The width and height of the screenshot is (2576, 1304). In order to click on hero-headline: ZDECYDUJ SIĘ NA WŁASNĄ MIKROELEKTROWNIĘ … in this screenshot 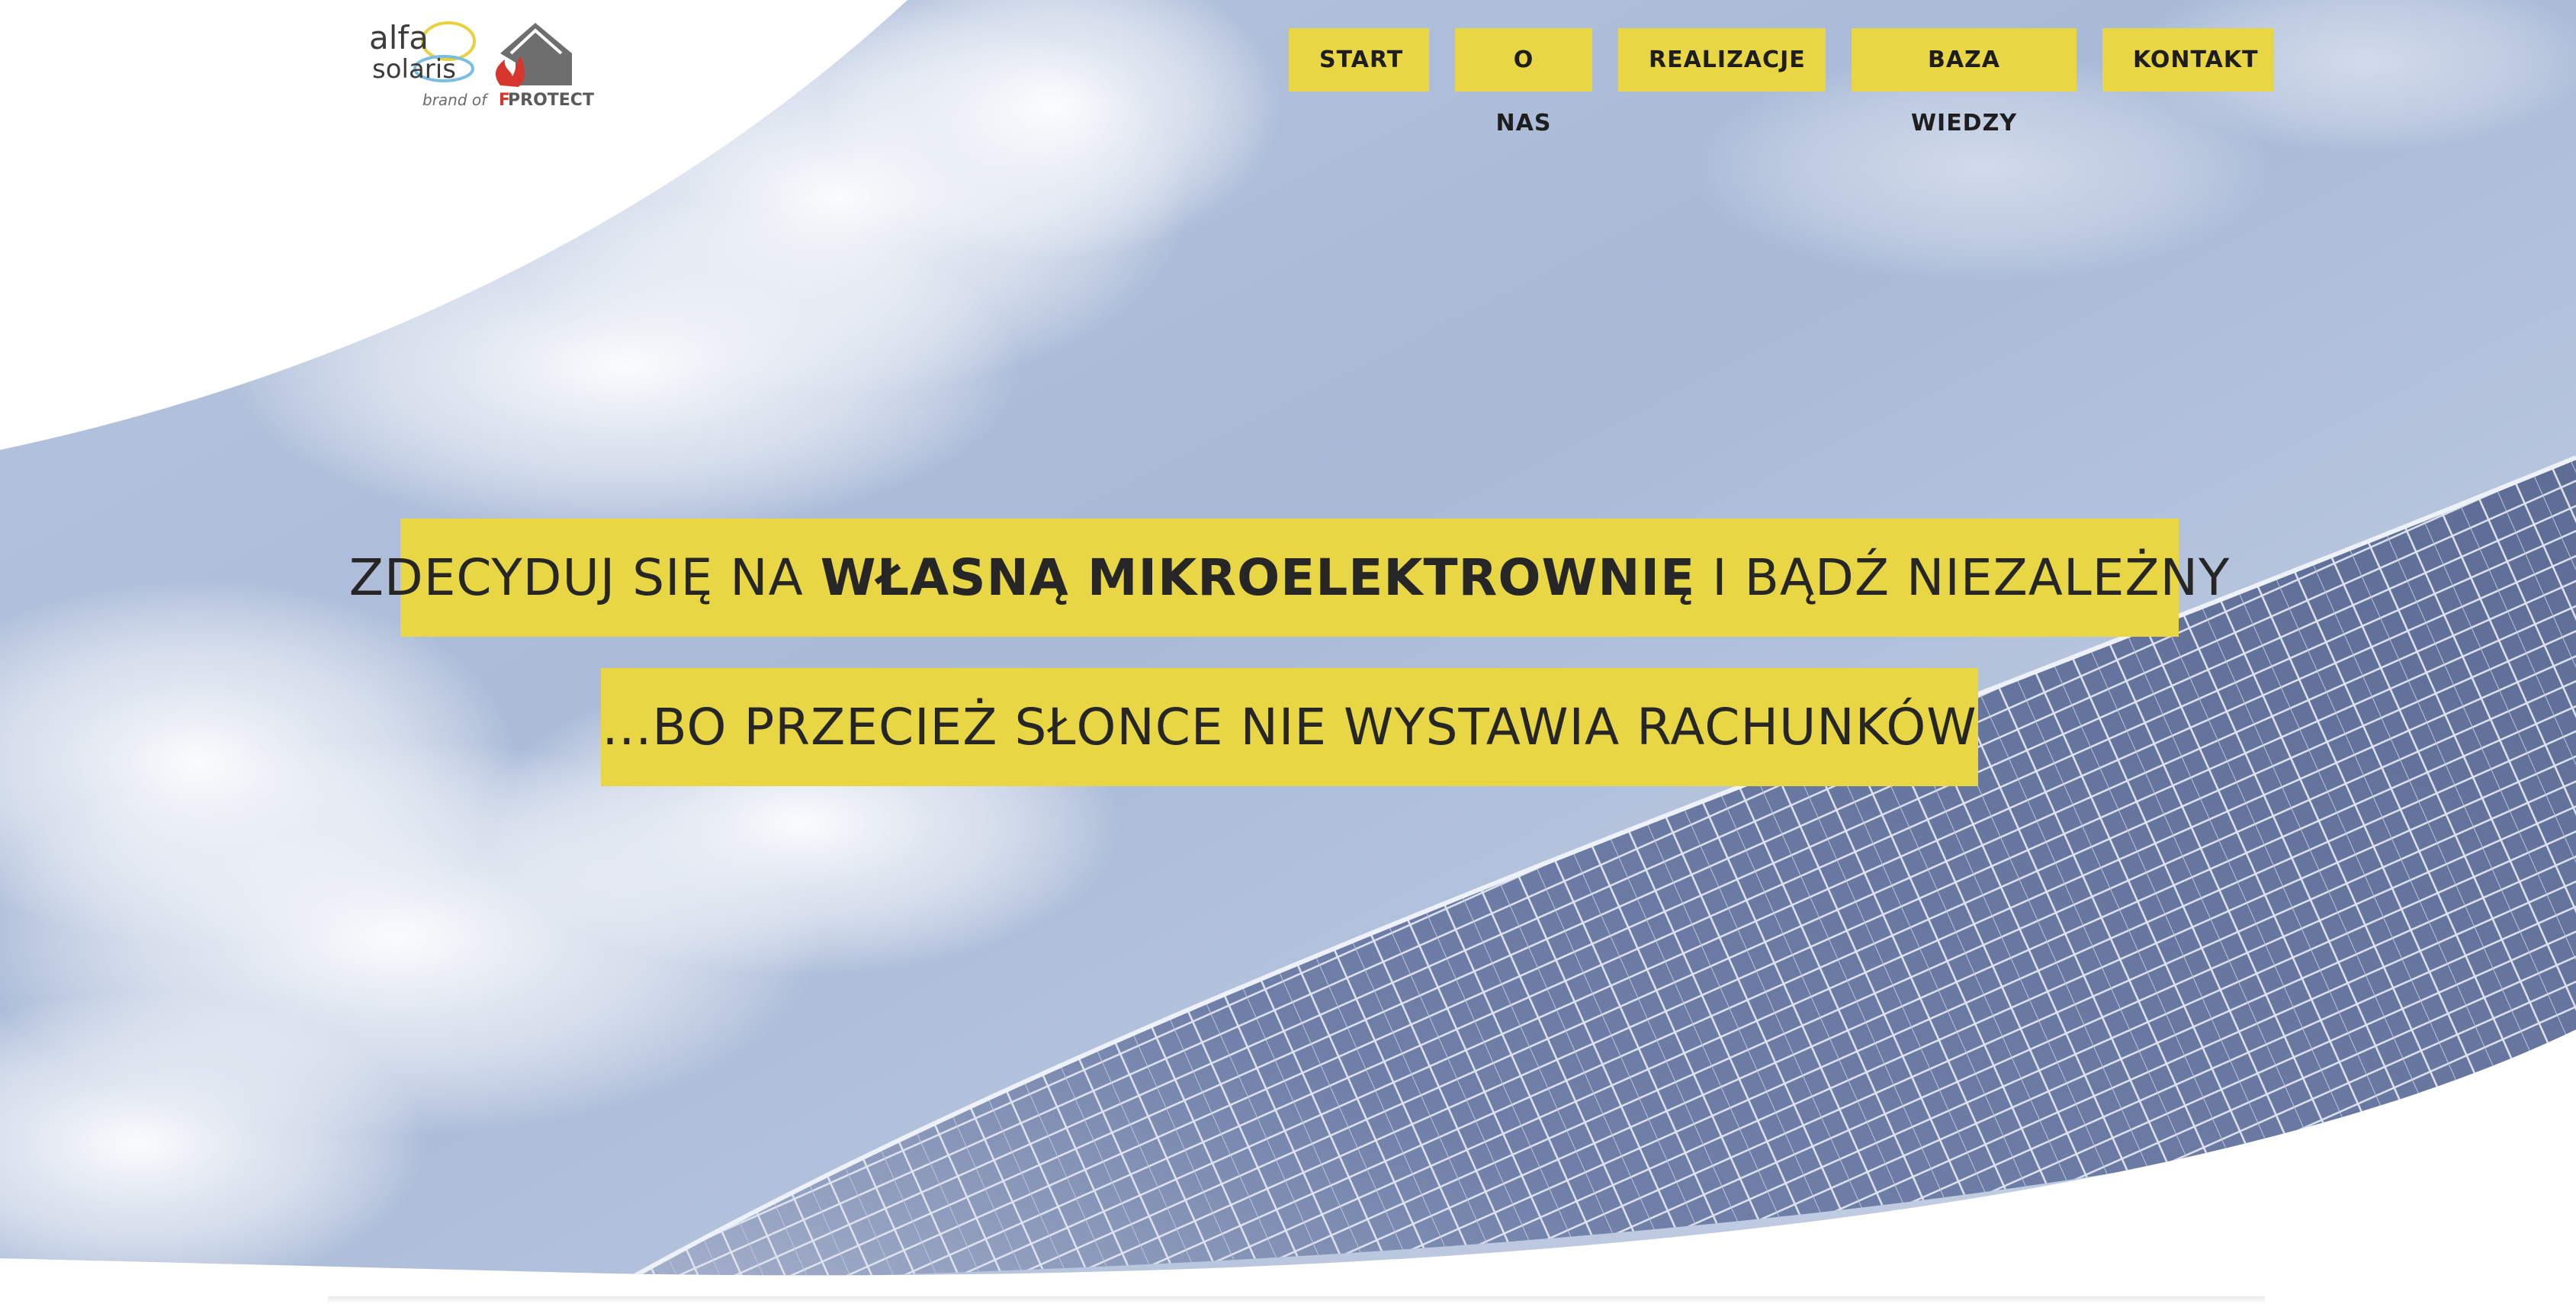, I will do `click(1289, 578)`.